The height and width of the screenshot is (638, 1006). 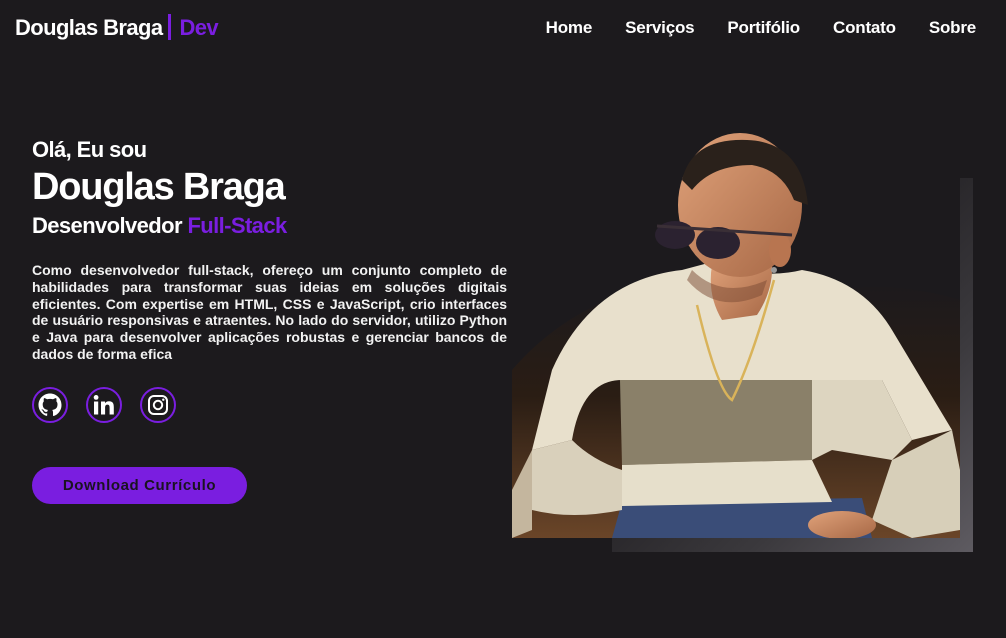 I want to click on nav-servicos: Serviços, so click(x=659, y=28).